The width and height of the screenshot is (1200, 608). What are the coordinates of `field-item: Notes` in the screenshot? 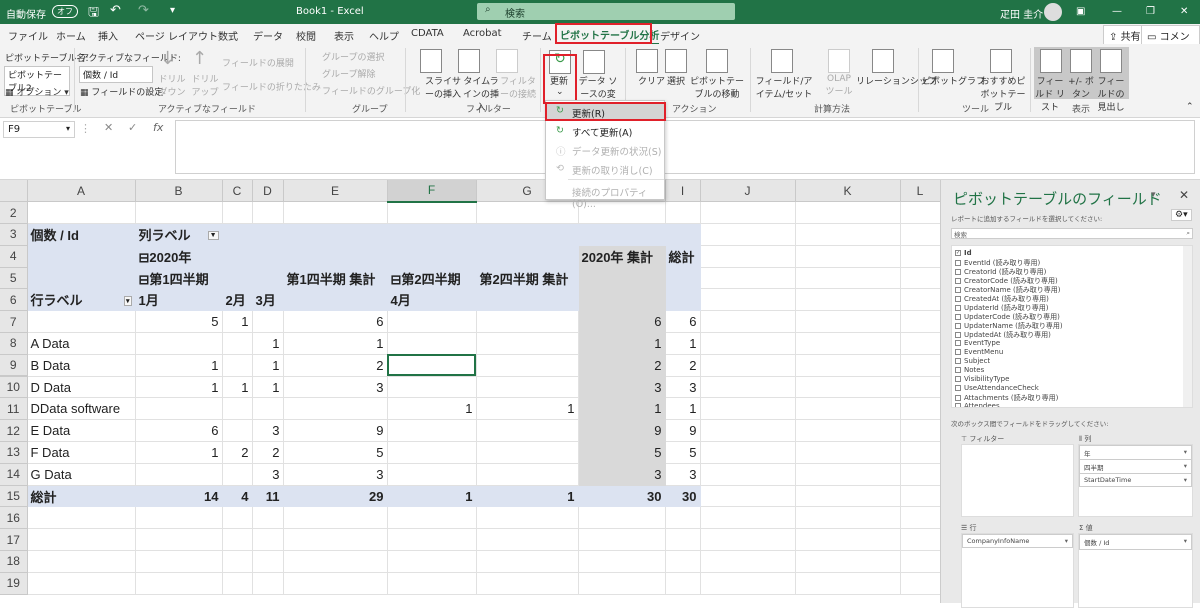 It's located at (969, 370).